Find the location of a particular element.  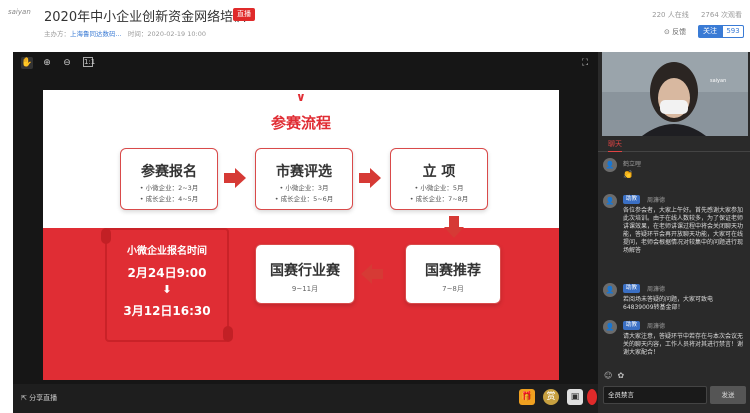

emoji-icon: ☺ is located at coordinates (608, 375).